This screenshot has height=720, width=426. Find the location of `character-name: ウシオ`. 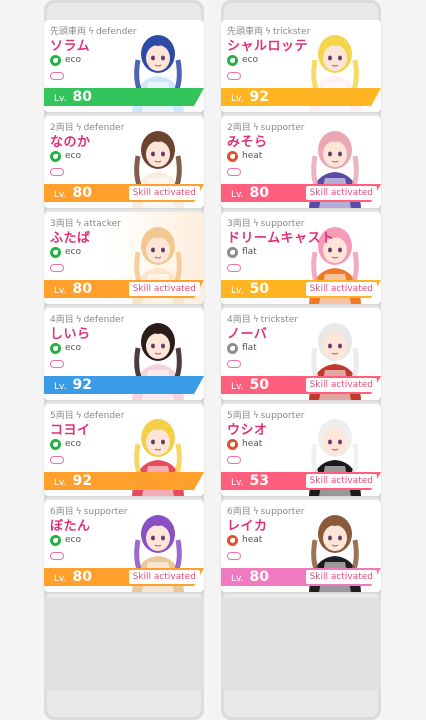

character-name: ウシオ is located at coordinates (247, 430).